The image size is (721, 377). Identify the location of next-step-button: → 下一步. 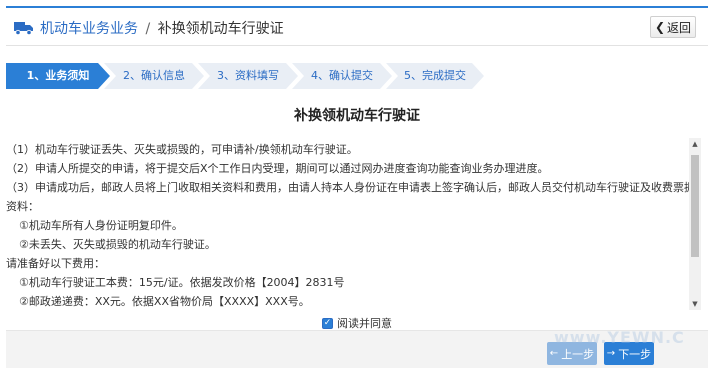
(629, 353).